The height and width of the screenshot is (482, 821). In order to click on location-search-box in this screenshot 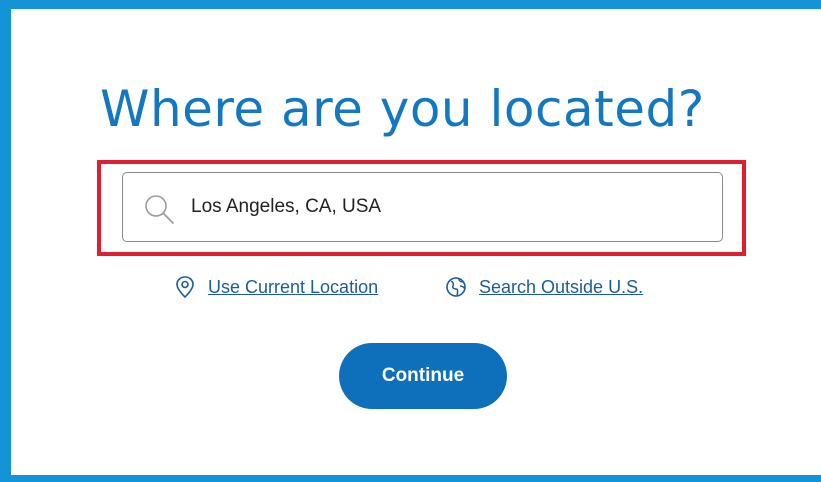, I will do `click(422, 207)`.